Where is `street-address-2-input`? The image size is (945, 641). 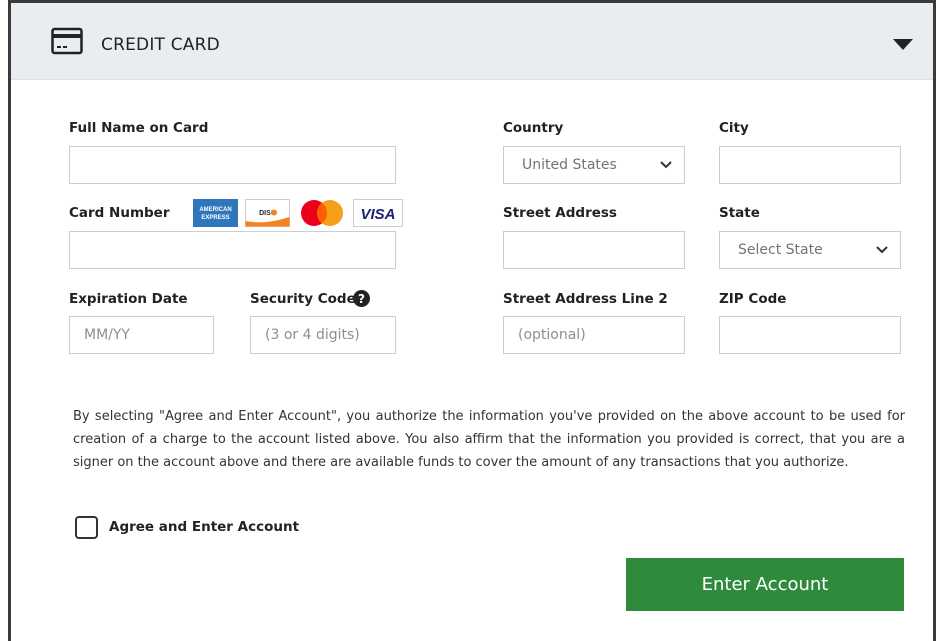 street-address-2-input is located at coordinates (594, 335).